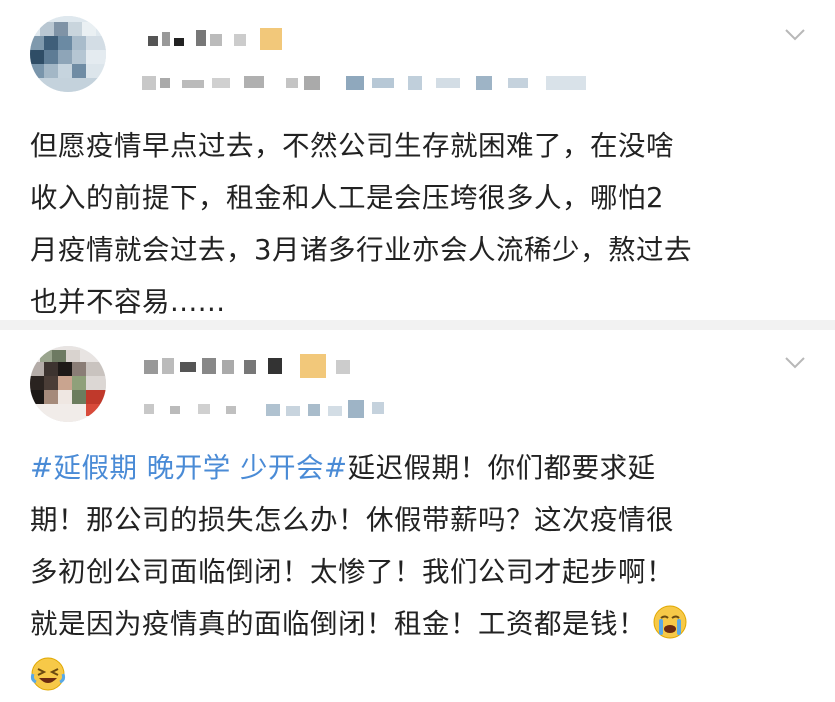 This screenshot has height=702, width=835. What do you see at coordinates (189, 468) in the screenshot?
I see `hashtag-link: #延假期 晚开学 少开会#` at bounding box center [189, 468].